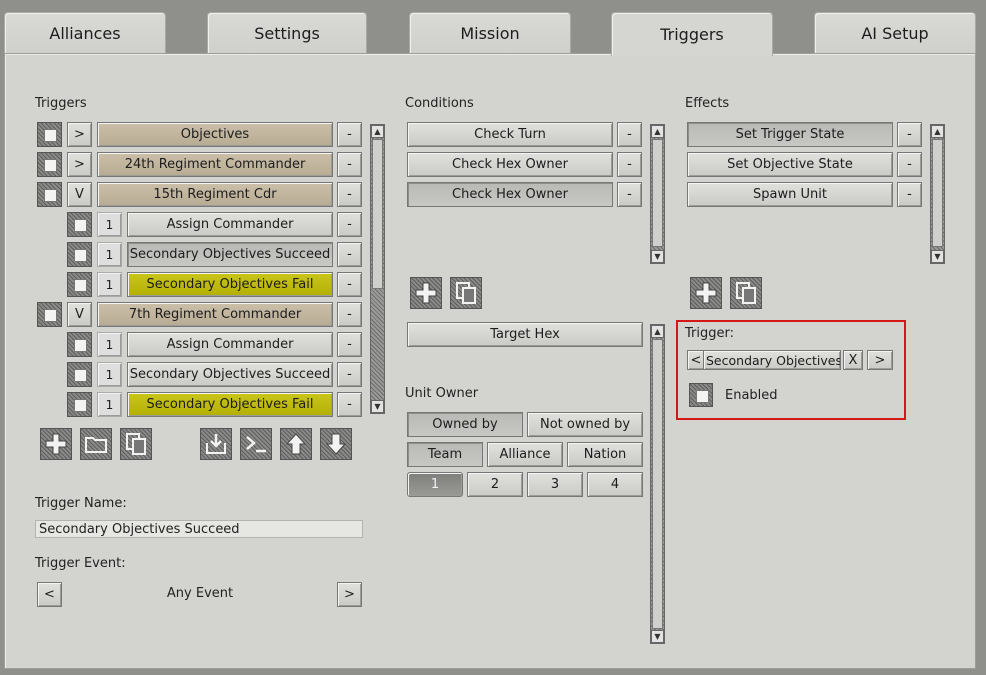 Image resolution: width=986 pixels, height=675 pixels. What do you see at coordinates (605, 454) in the screenshot?
I see `nation-toggle: Nation` at bounding box center [605, 454].